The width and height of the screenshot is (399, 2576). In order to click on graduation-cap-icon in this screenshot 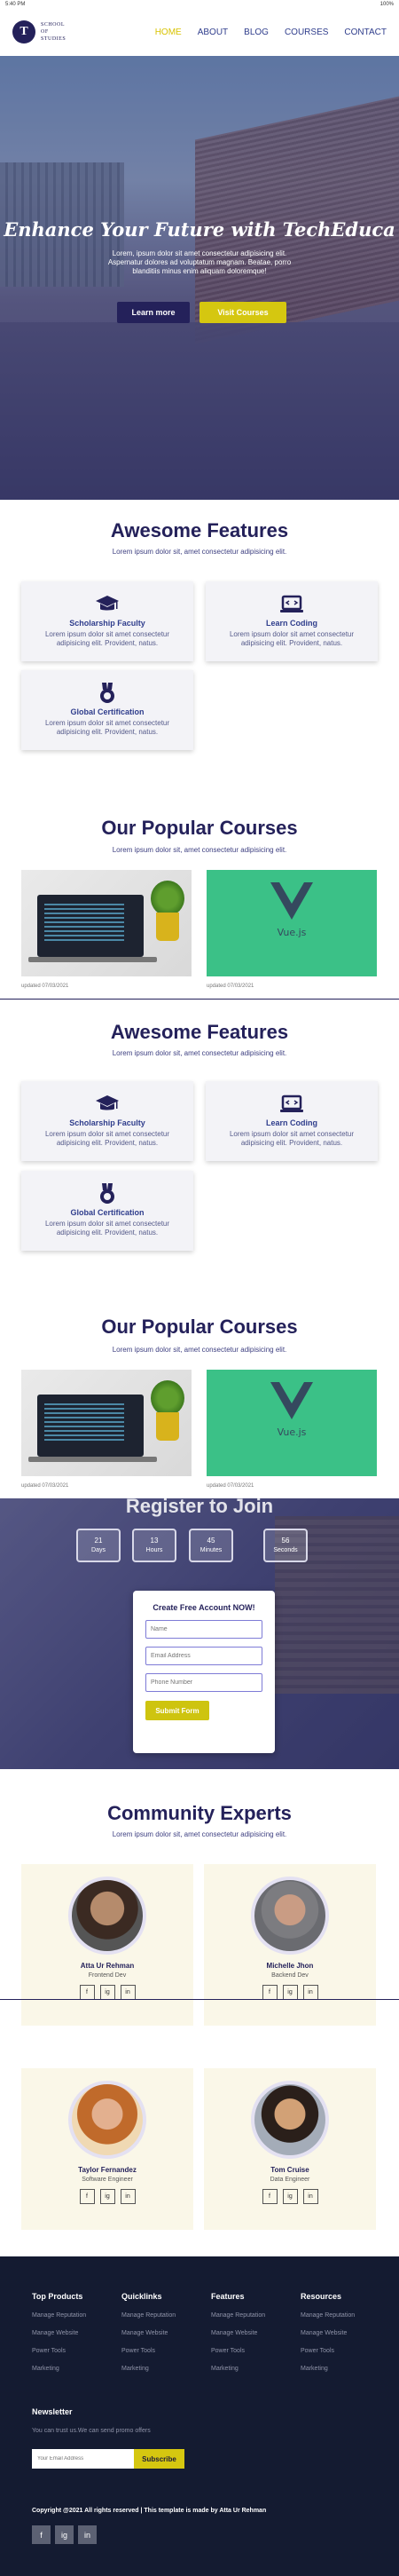, I will do `click(108, 1102)`.